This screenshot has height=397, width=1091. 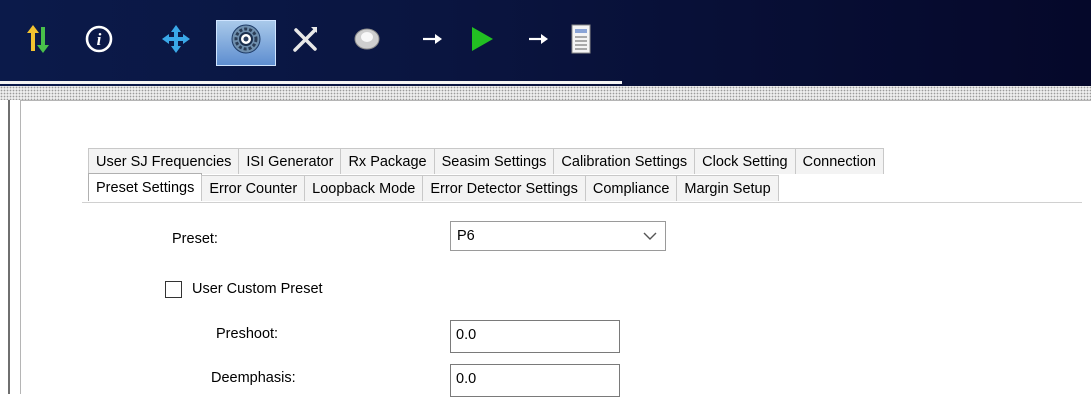 I want to click on report-icon, so click(x=581, y=39).